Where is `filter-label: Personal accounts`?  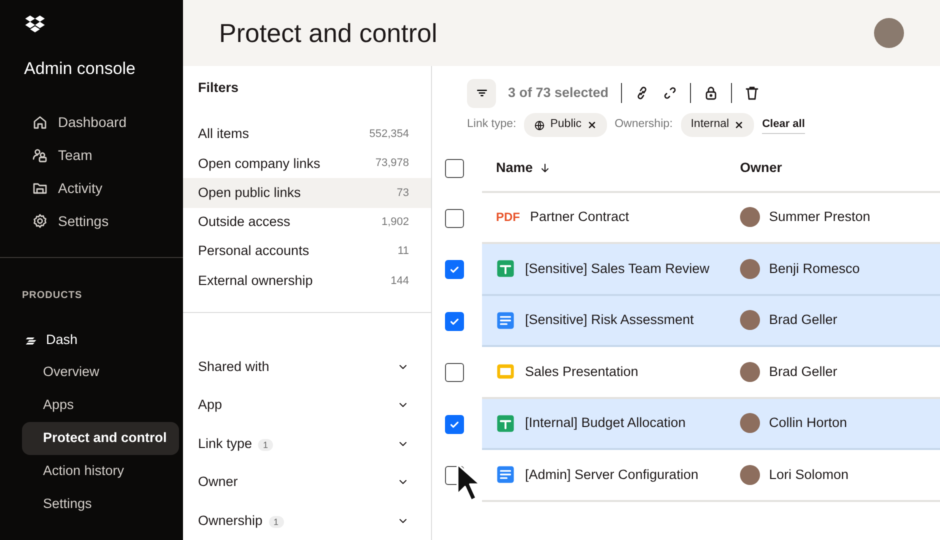
filter-label: Personal accounts is located at coordinates (254, 251).